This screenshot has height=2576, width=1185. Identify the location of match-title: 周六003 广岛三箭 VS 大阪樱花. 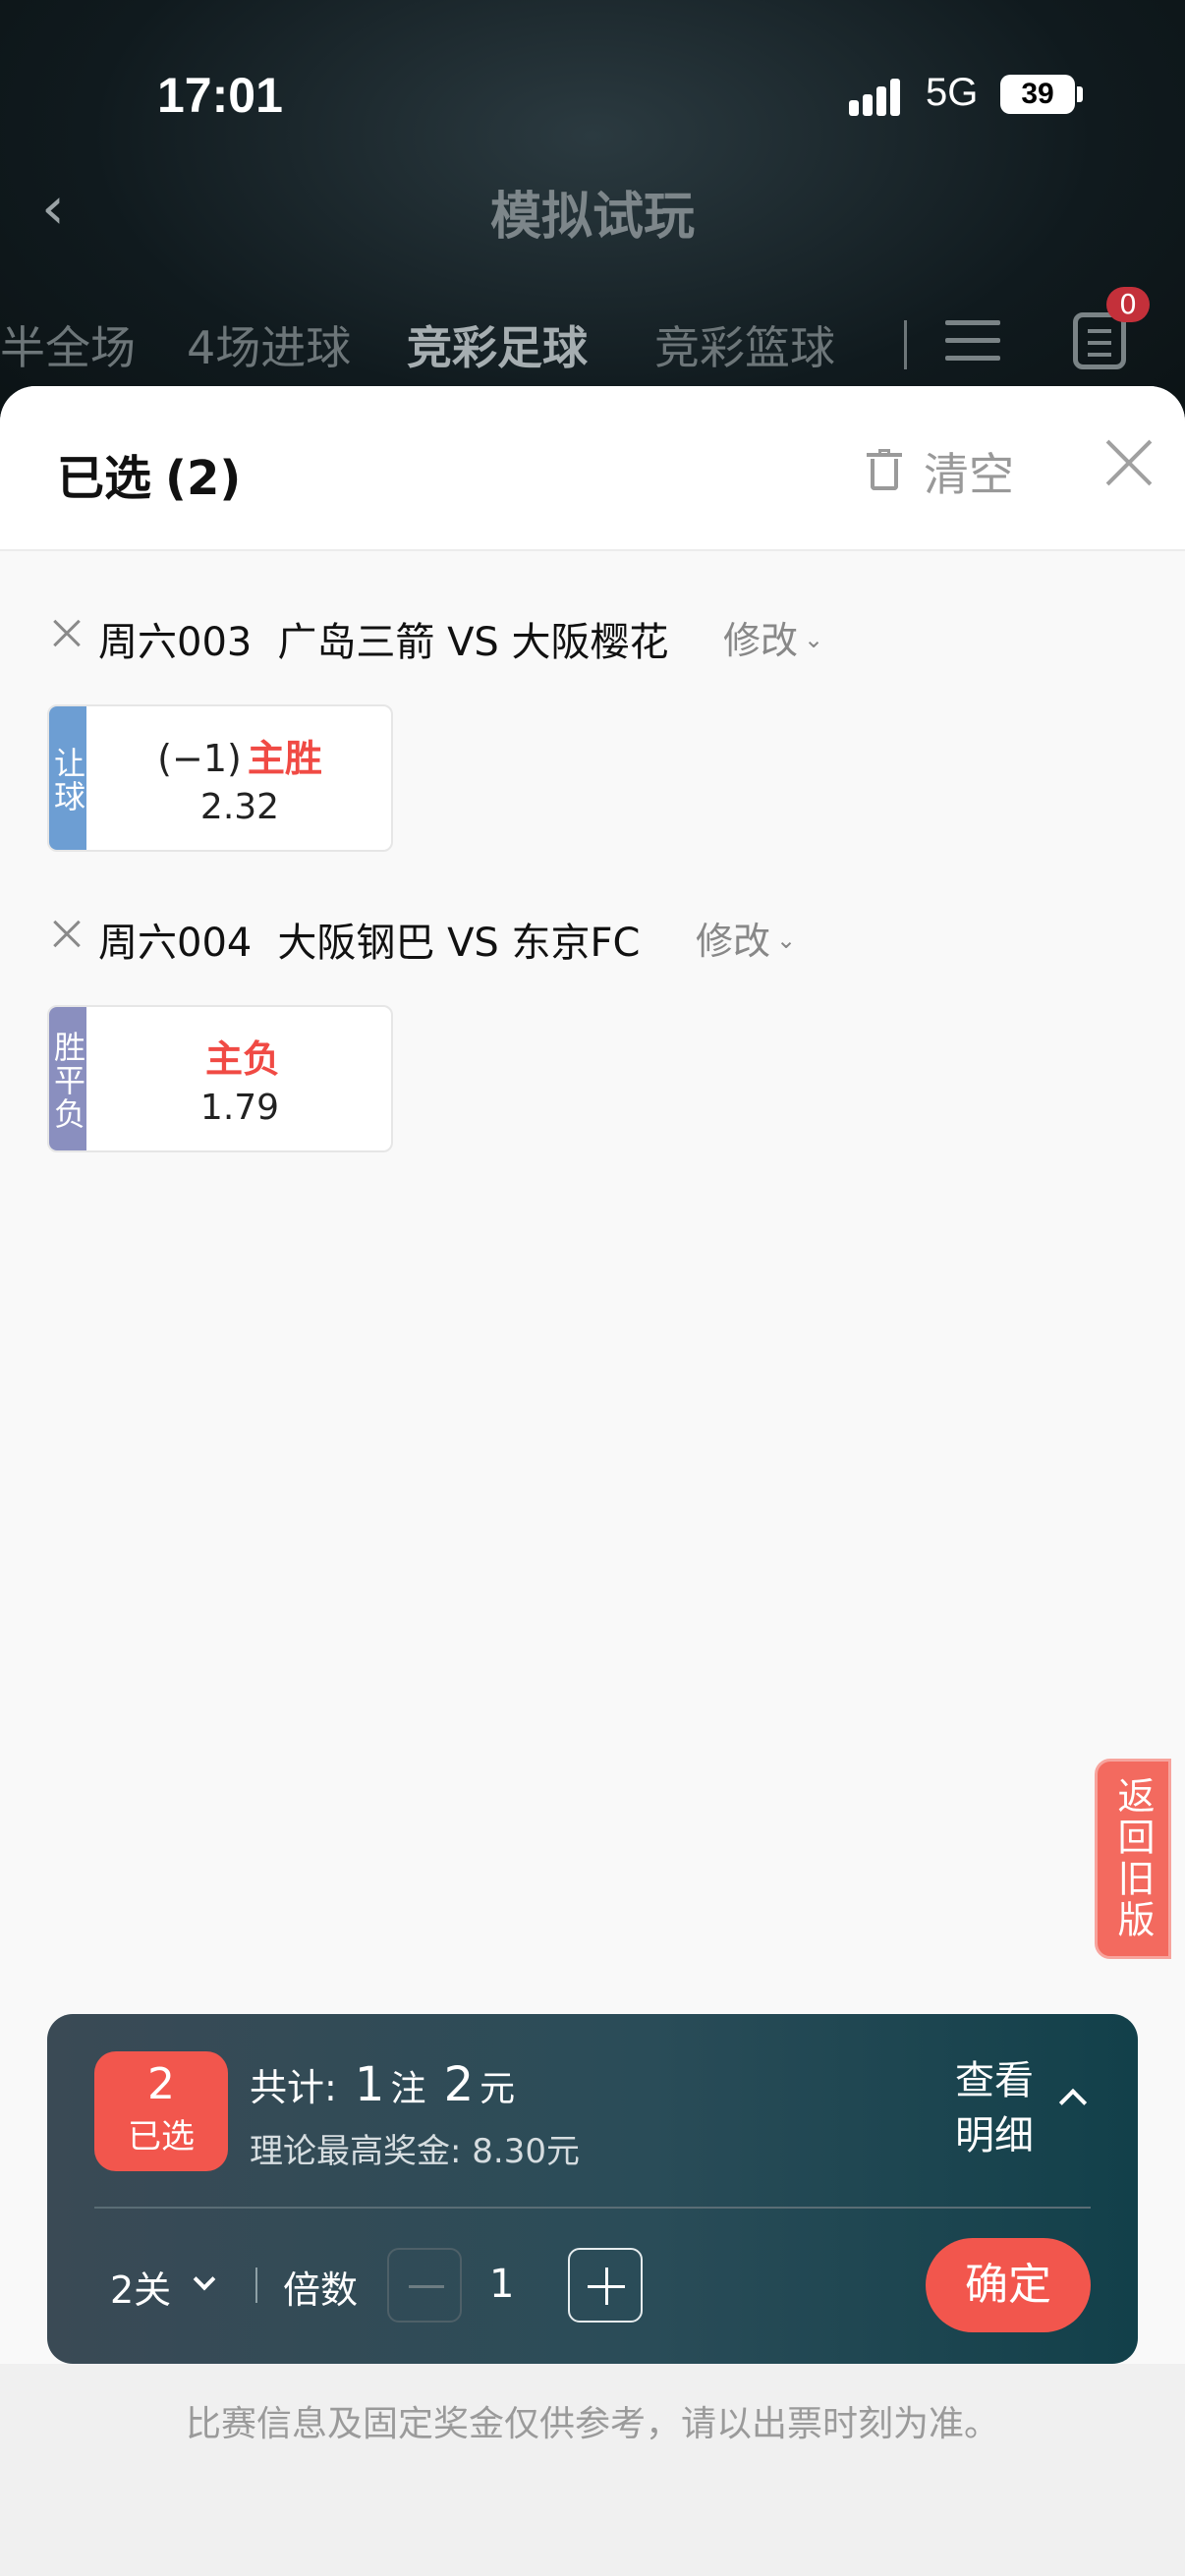
(384, 638).